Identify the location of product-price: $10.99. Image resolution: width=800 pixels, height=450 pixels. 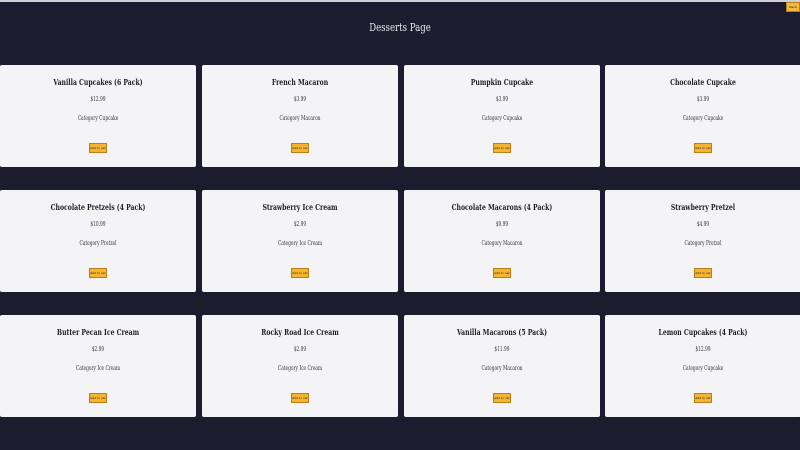
(98, 224).